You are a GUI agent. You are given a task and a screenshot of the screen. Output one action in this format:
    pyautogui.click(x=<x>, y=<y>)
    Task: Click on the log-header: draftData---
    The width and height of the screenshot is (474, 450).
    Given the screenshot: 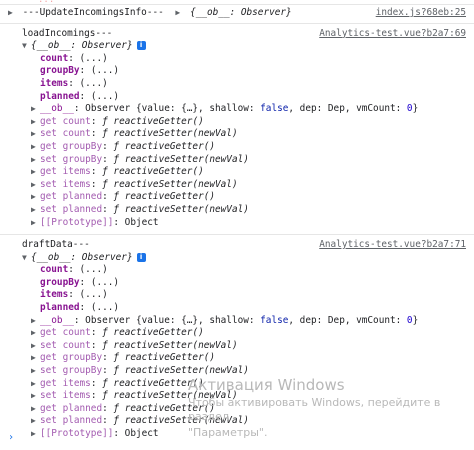 What is the action you would take?
    pyautogui.click(x=56, y=245)
    